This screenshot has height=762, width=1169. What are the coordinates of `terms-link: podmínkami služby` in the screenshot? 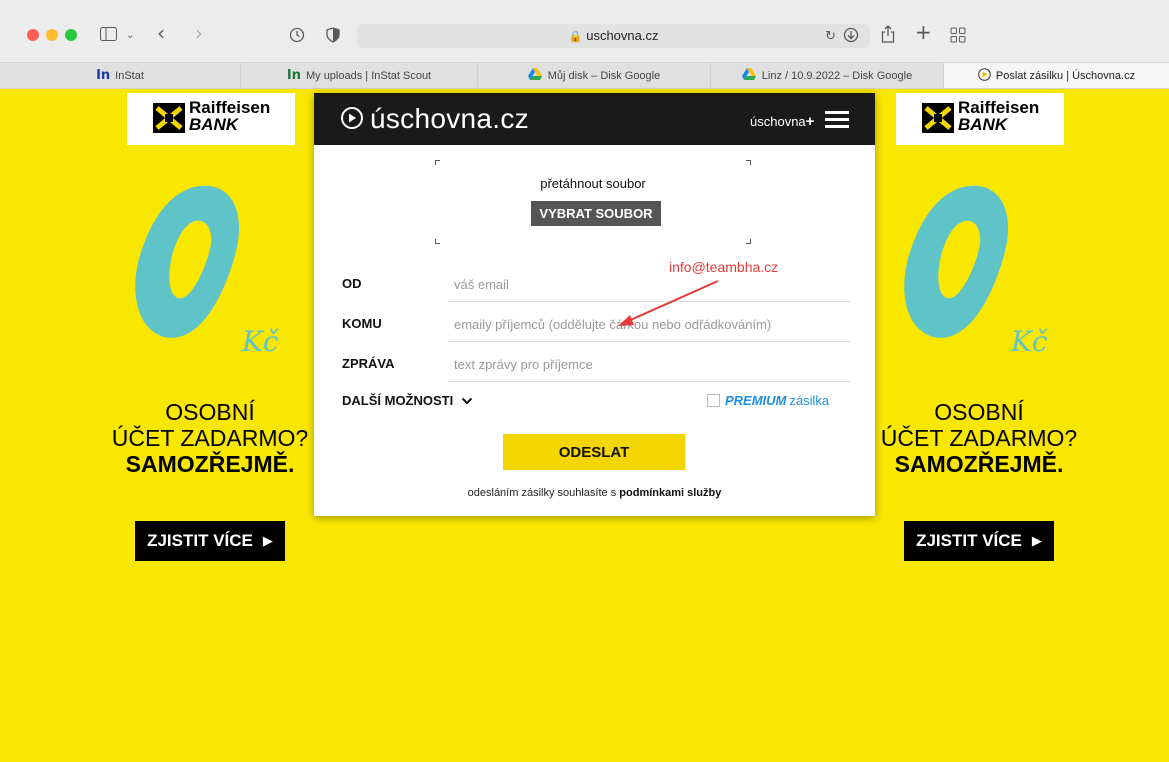 It's located at (670, 493).